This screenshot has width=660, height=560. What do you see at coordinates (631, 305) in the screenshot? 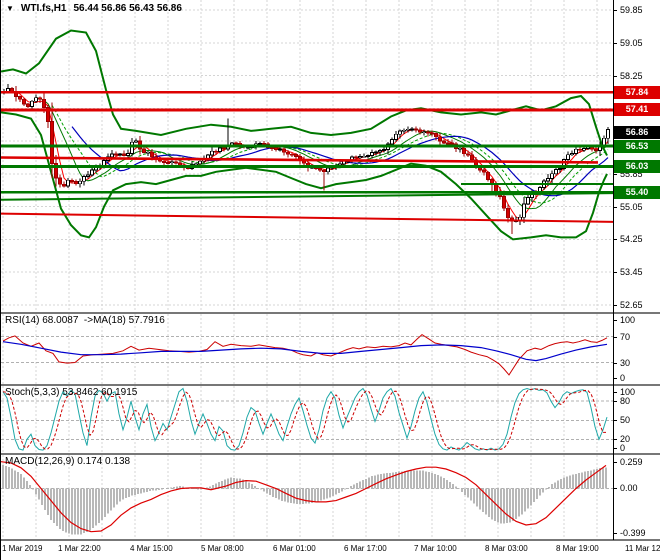
I see `price-tick-label: 52.65` at bounding box center [631, 305].